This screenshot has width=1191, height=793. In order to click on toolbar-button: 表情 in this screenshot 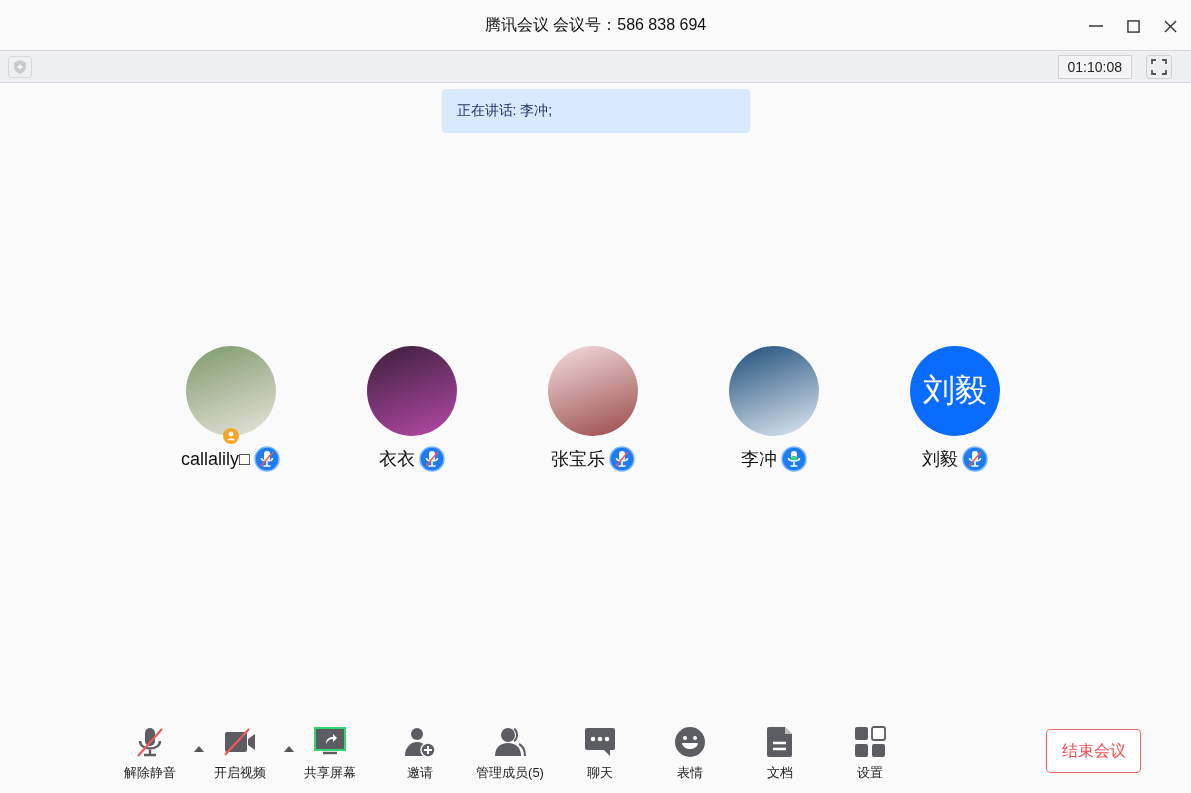, I will do `click(690, 754)`.